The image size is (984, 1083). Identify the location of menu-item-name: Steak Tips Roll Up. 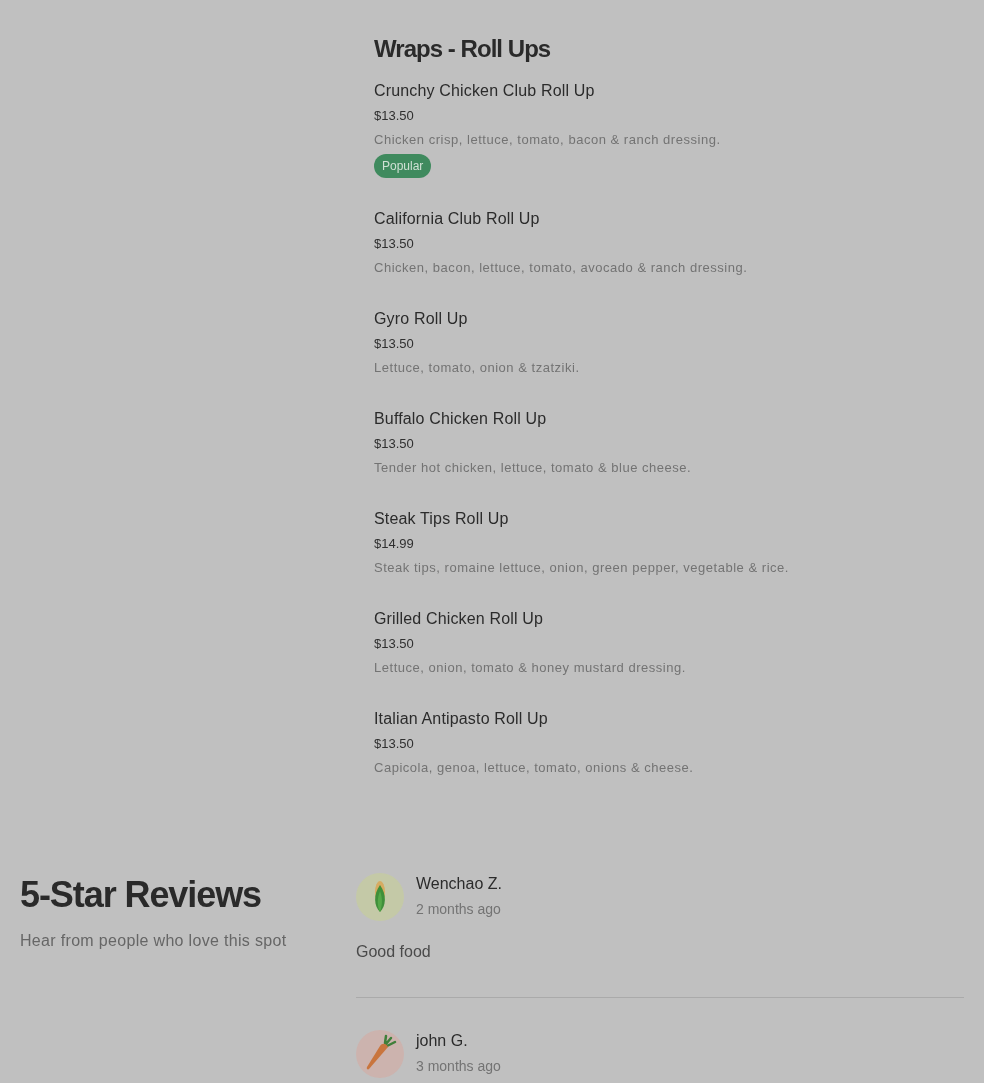
(441, 519).